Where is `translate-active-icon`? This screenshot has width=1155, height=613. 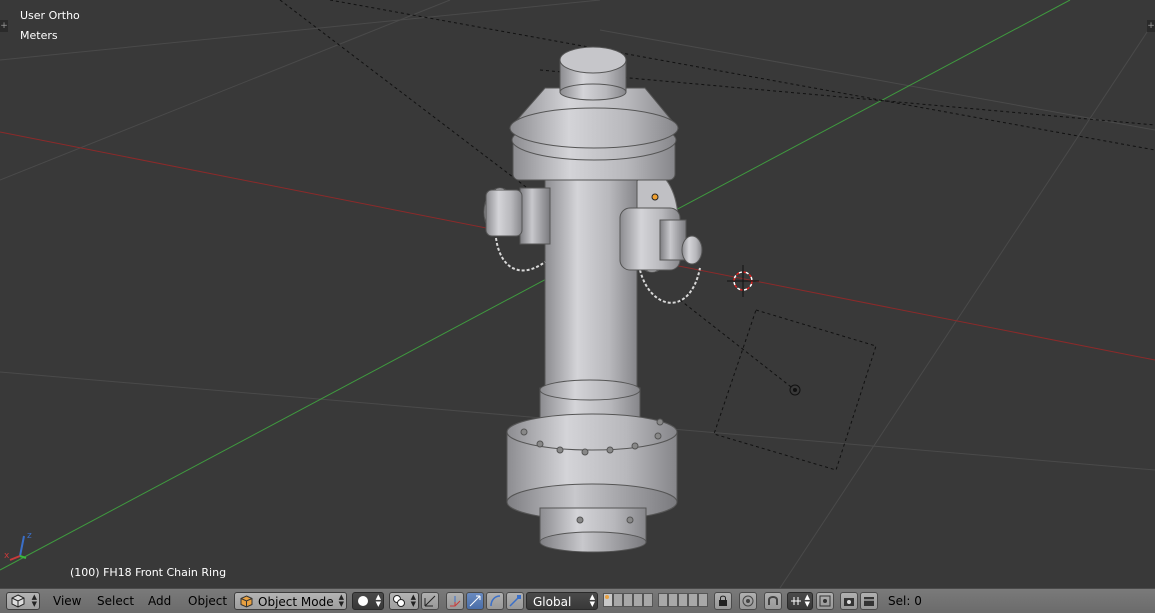 translate-active-icon is located at coordinates (475, 601).